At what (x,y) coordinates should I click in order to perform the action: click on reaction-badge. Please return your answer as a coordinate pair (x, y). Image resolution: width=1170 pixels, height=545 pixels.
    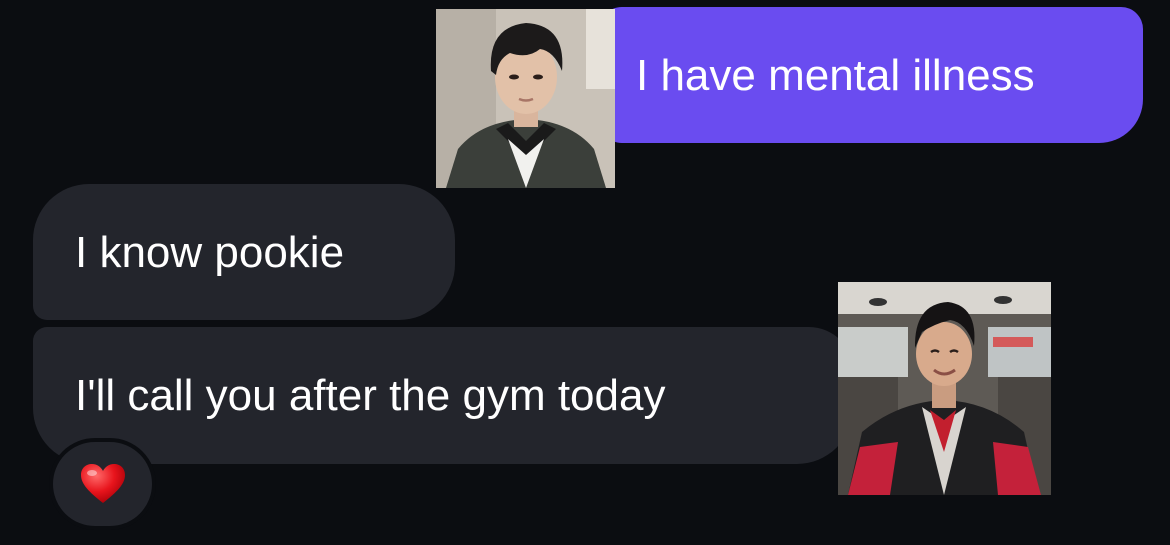
    Looking at the image, I should click on (102, 484).